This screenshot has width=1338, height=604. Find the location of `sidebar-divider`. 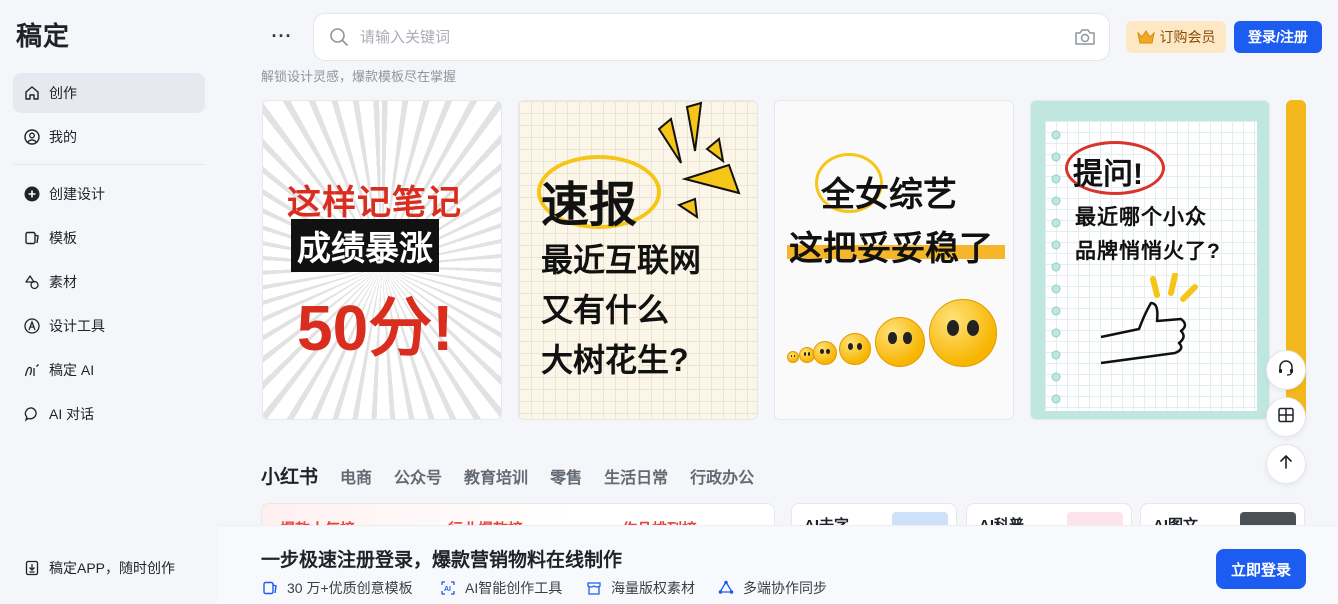

sidebar-divider is located at coordinates (109, 164).